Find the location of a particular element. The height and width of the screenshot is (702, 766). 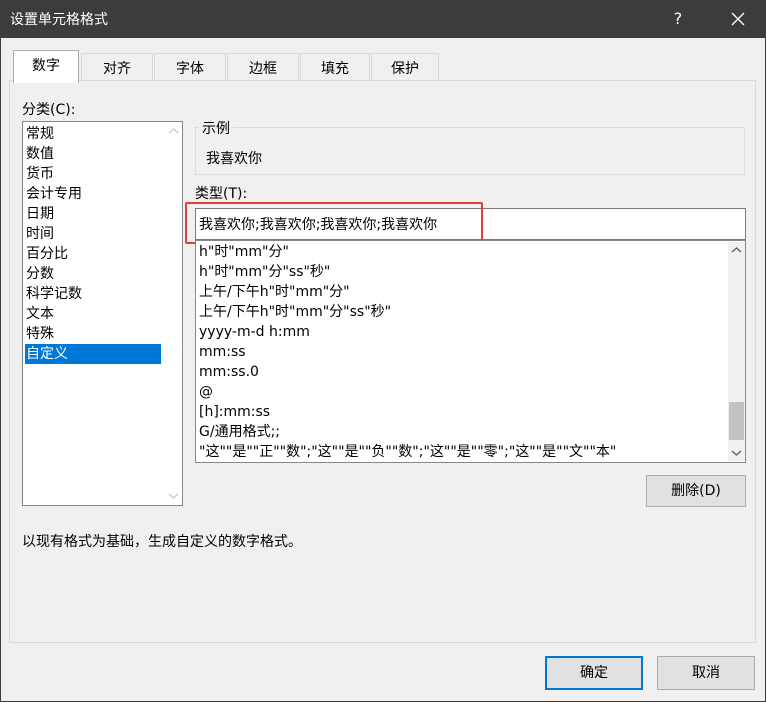

format-item: 上午/下午h"时"mm"分" is located at coordinates (460, 292).